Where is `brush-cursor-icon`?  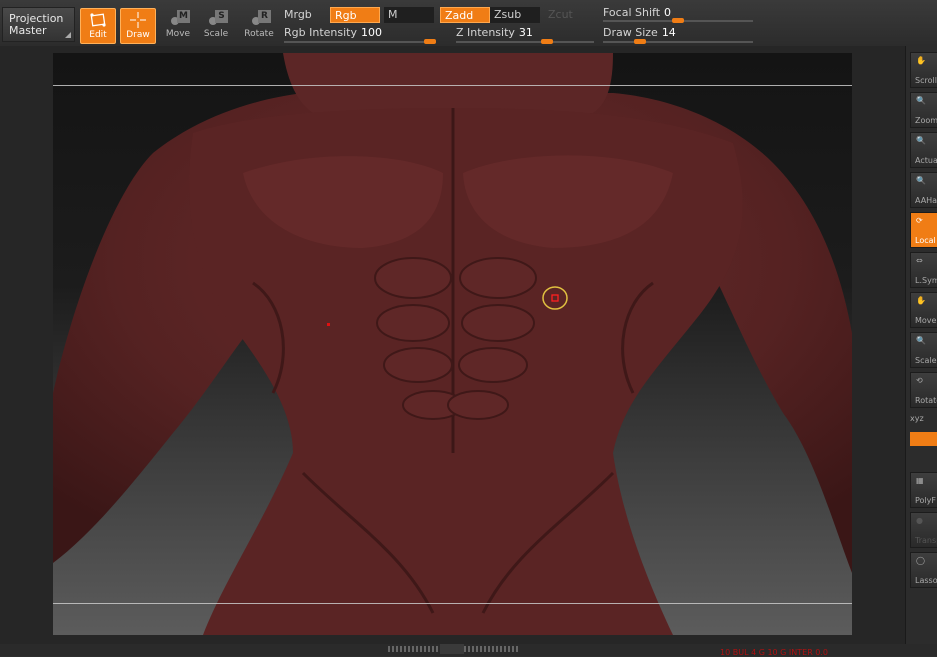 brush-cursor-icon is located at coordinates (555, 298).